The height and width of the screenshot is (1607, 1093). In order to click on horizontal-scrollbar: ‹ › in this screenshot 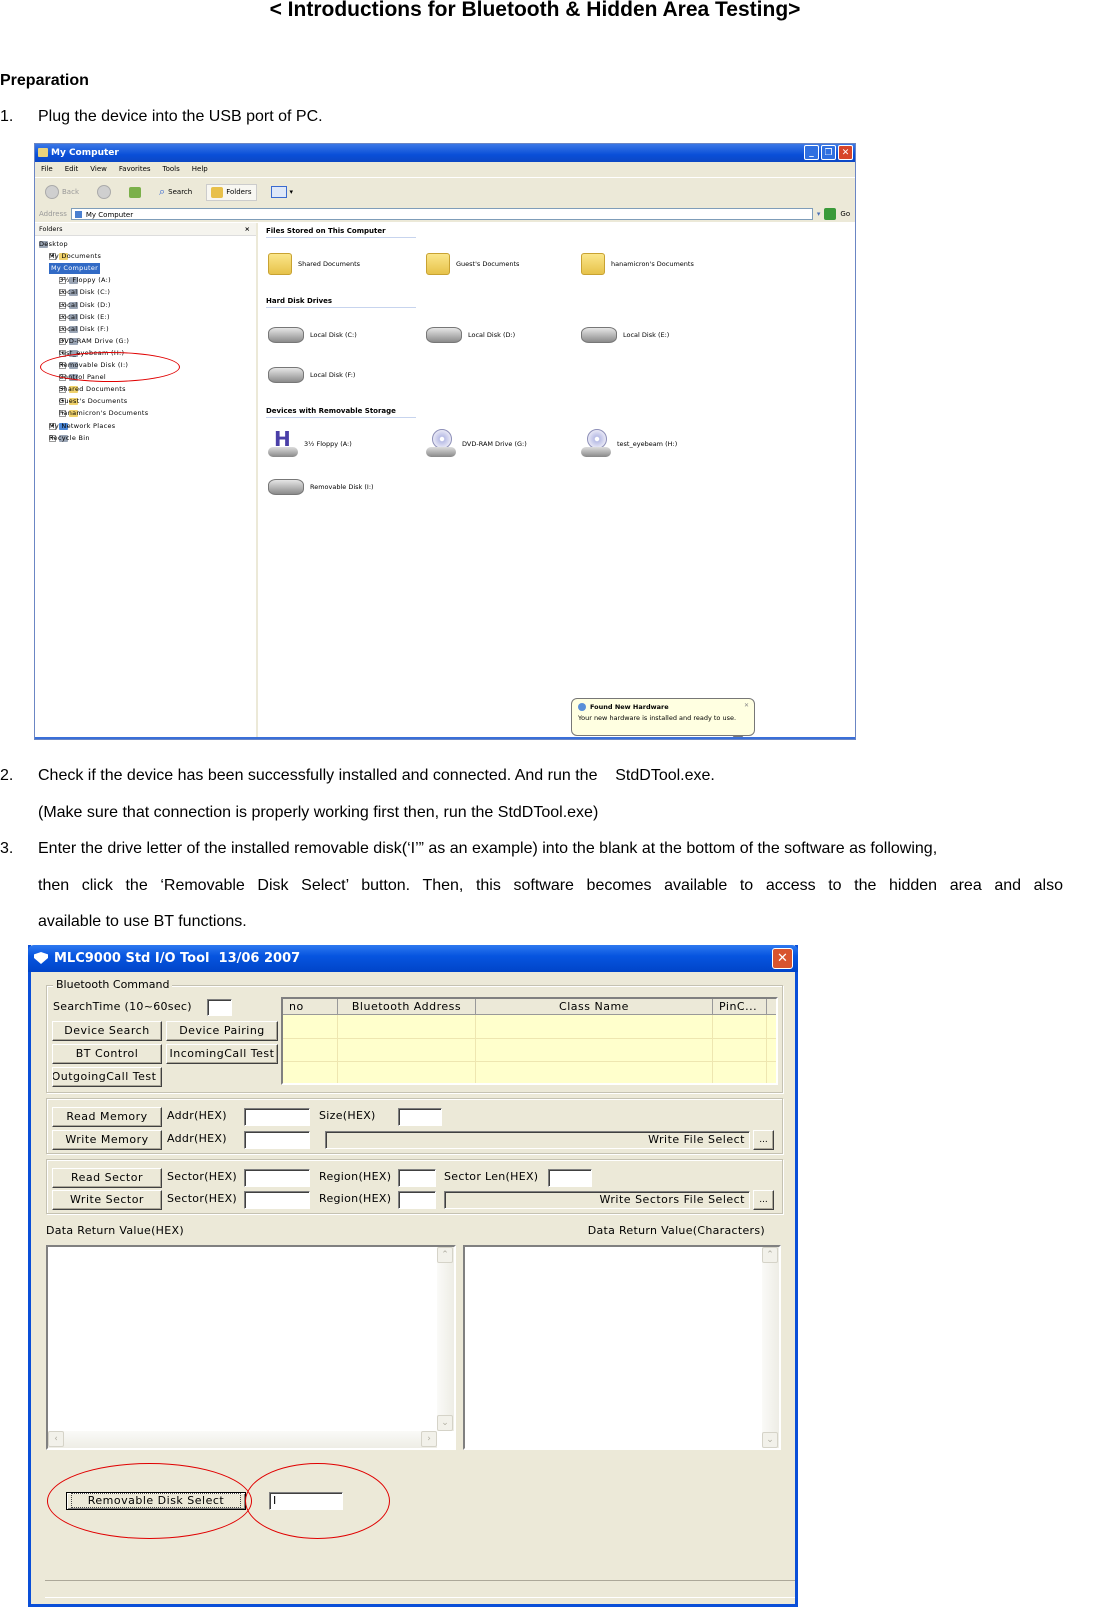, I will do `click(242, 1439)`.